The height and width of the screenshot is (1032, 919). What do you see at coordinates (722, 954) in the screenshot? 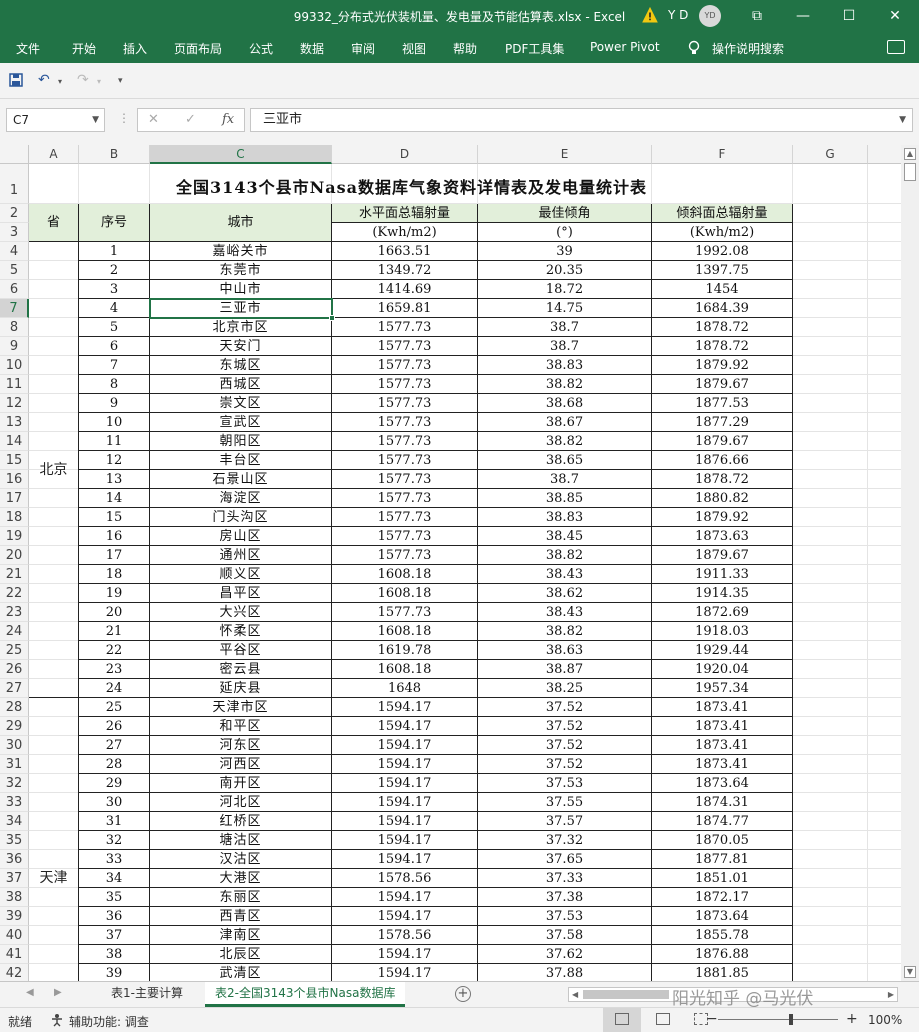
I see `cell-tilted-radiation: 1876.88` at bounding box center [722, 954].